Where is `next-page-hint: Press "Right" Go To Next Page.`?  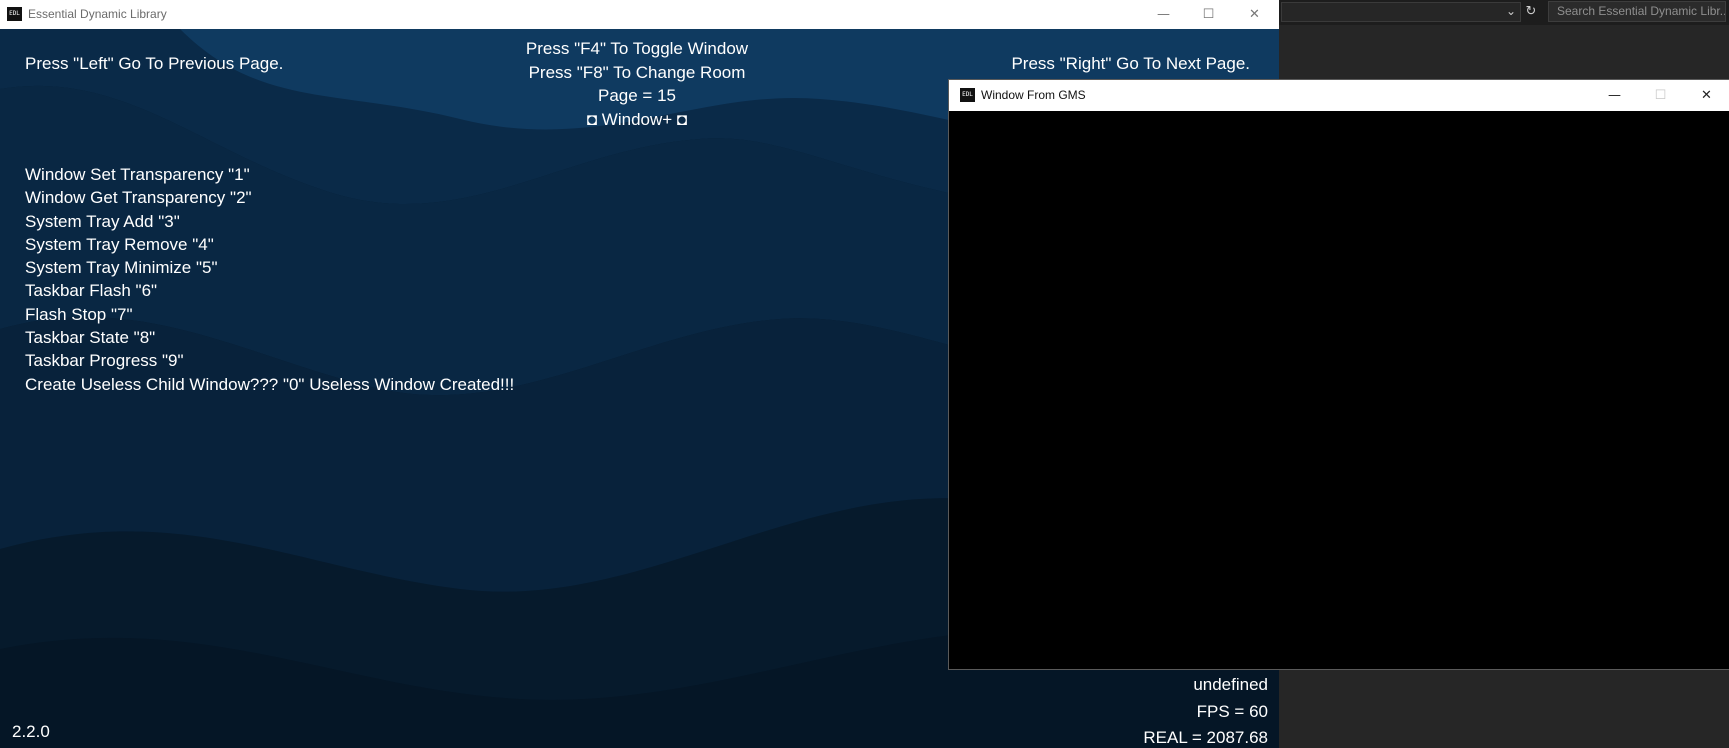
next-page-hint: Press "Right" Go To Next Page. is located at coordinates (1130, 63).